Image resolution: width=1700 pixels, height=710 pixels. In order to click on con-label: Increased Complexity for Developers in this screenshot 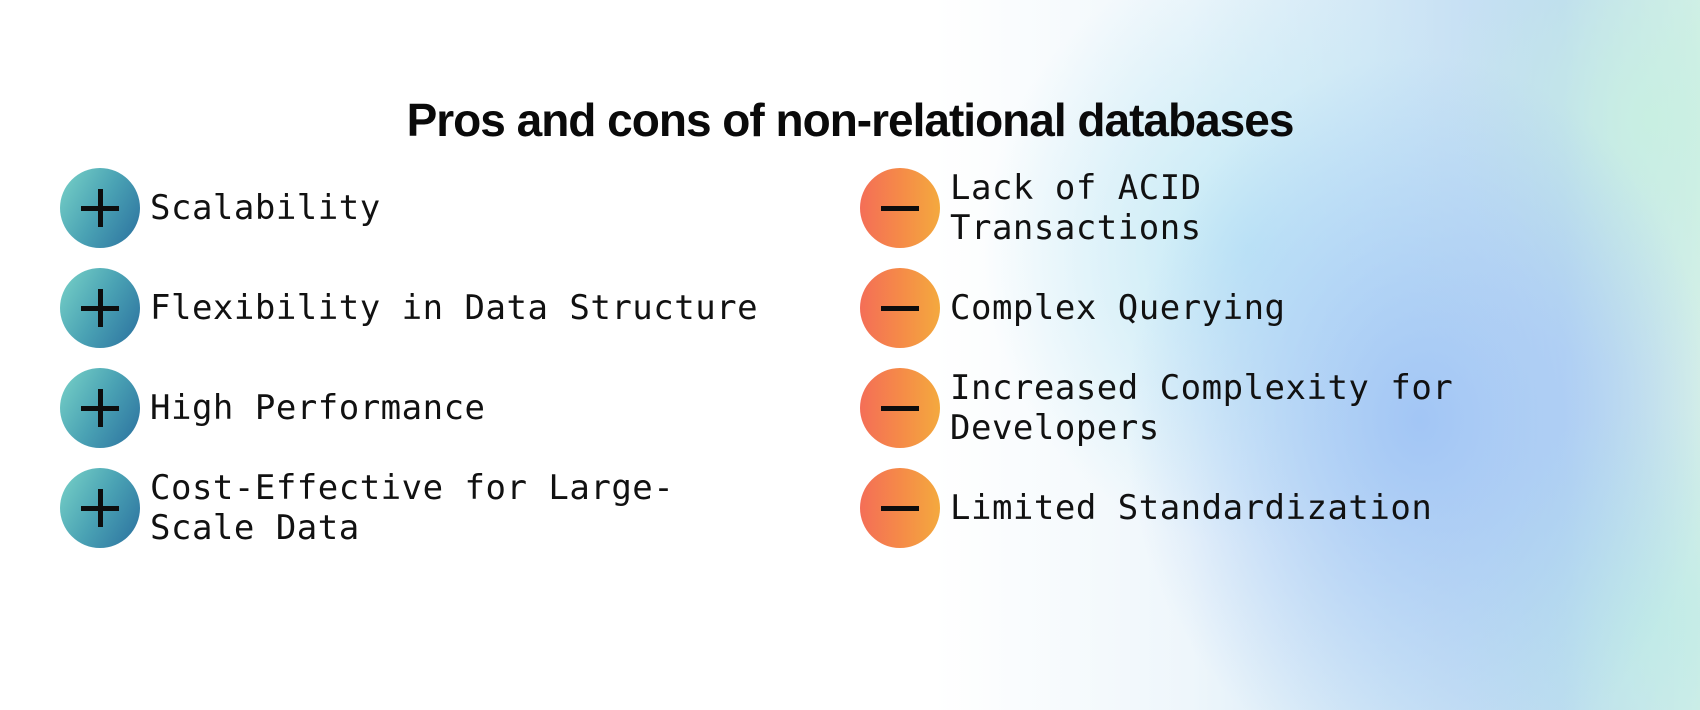, I will do `click(1202, 408)`.